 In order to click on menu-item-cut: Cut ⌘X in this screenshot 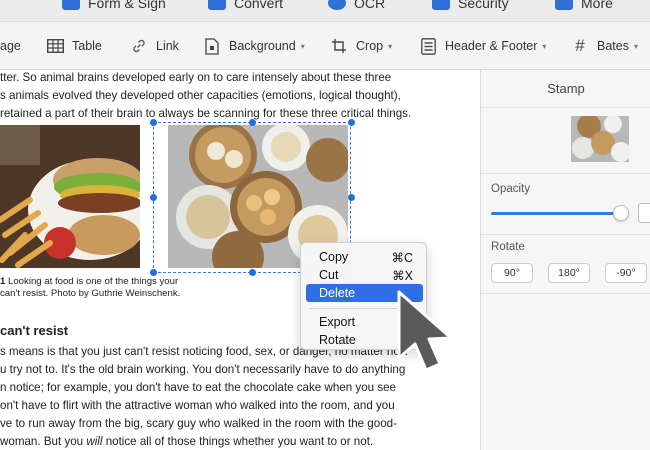, I will do `click(364, 275)`.